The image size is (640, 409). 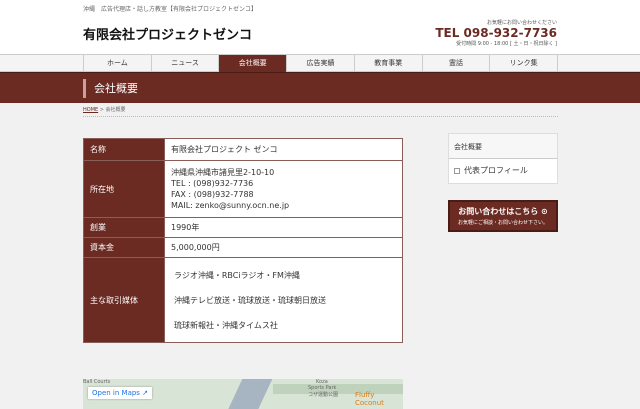 What do you see at coordinates (110, 88) in the screenshot?
I see `page-title: 会社概要` at bounding box center [110, 88].